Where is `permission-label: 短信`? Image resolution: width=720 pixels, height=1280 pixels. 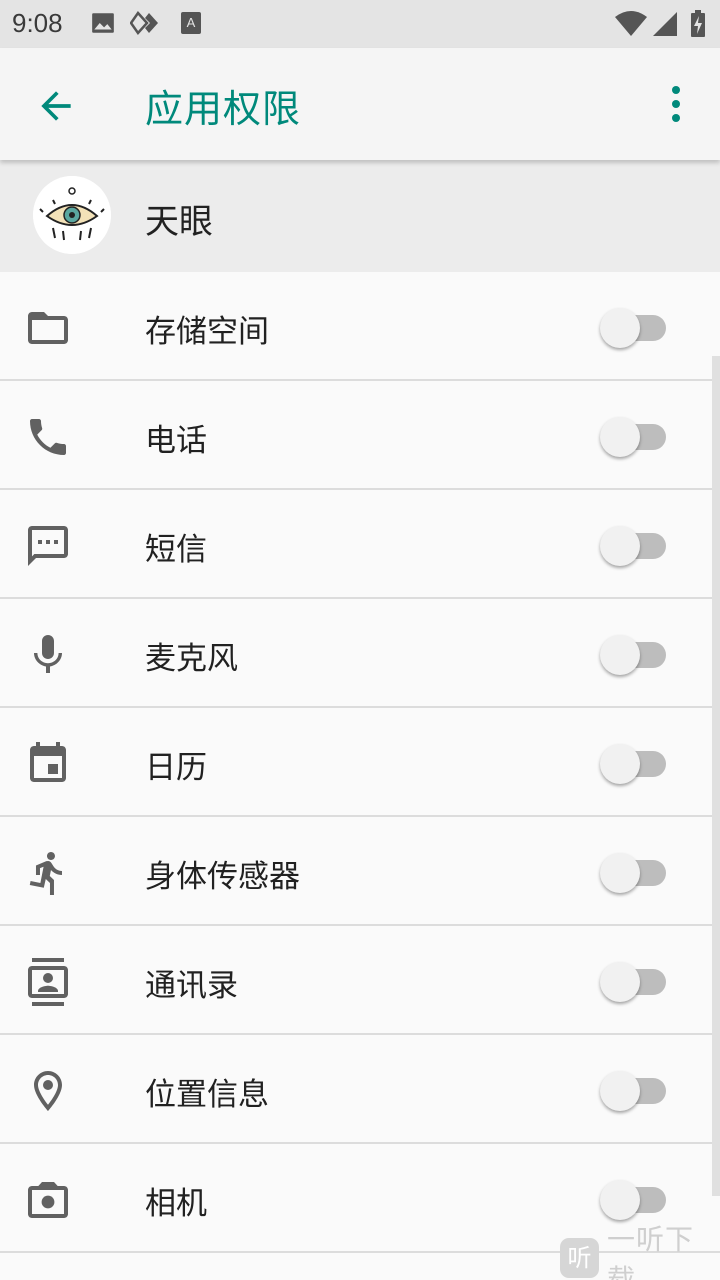 permission-label: 短信 is located at coordinates (176, 550).